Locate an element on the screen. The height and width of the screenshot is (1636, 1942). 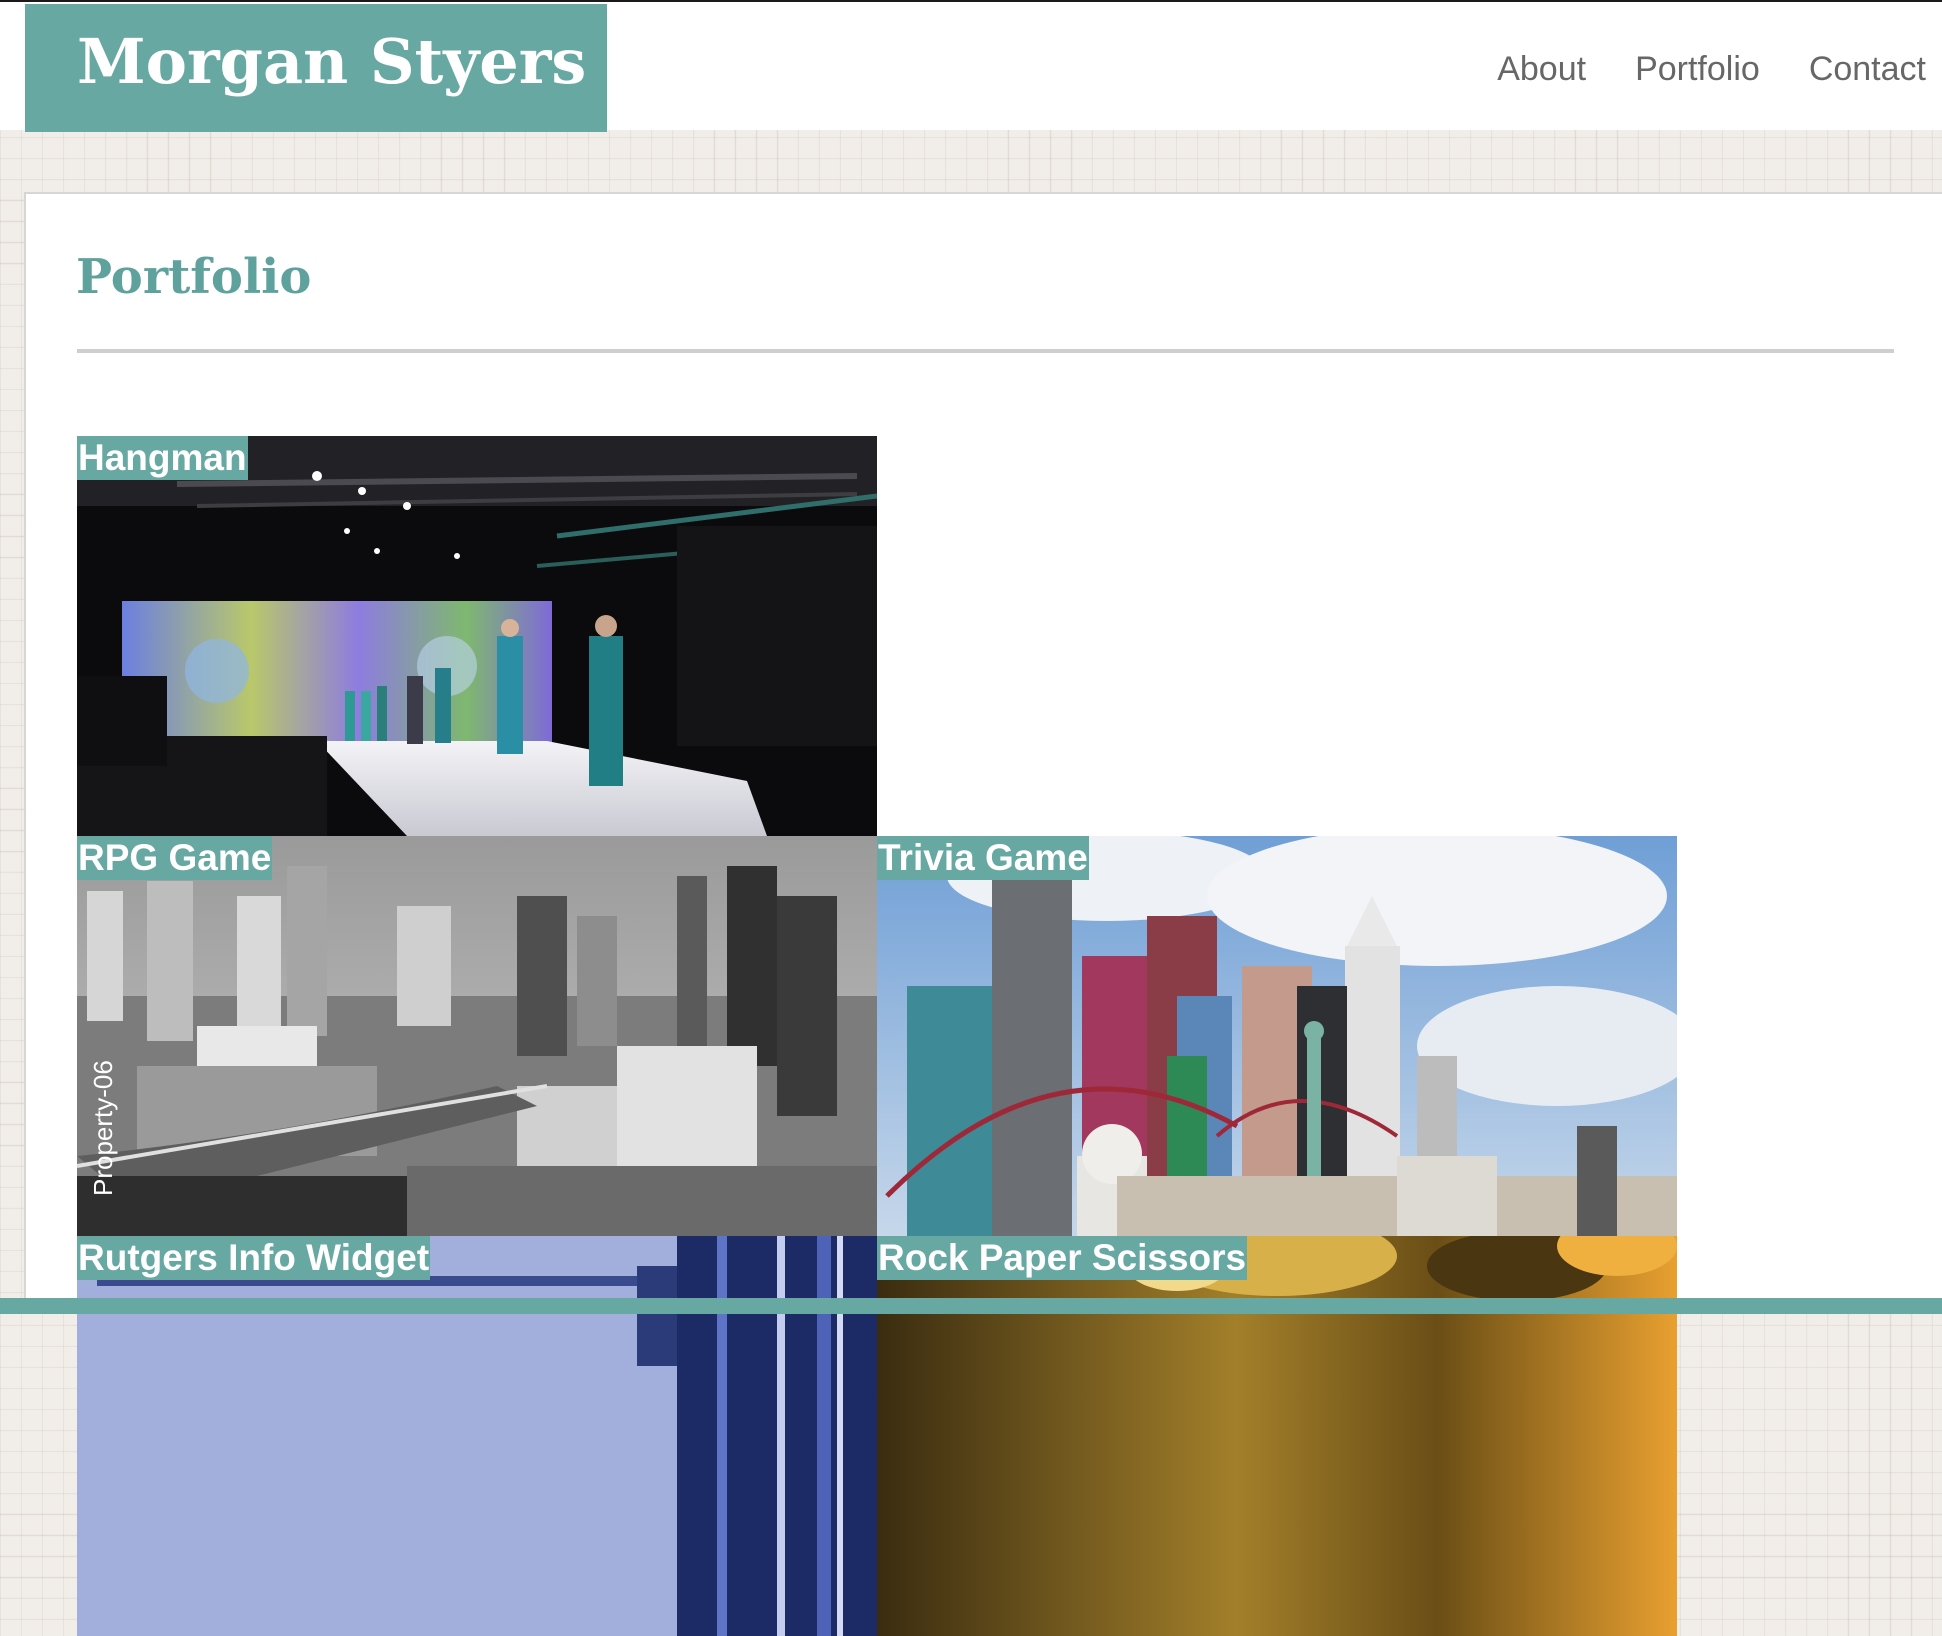
footer-bar is located at coordinates (971, 1306).